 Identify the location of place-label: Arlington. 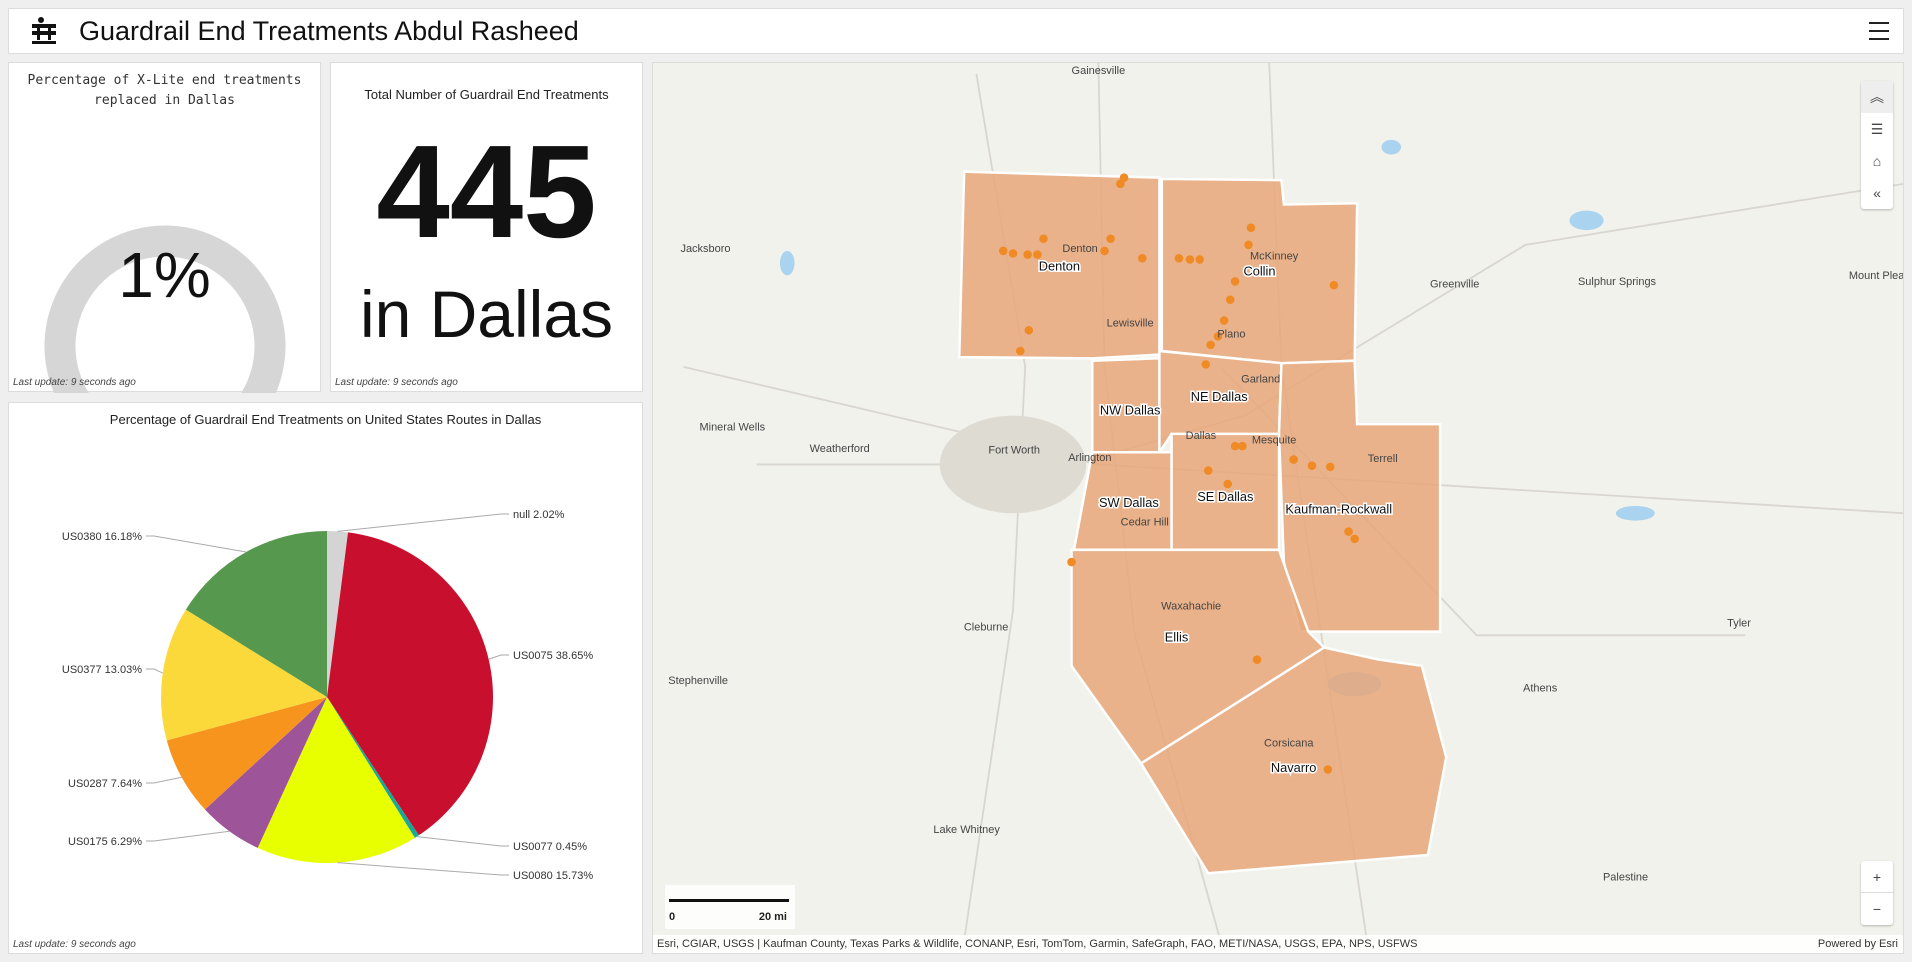
(1089, 458).